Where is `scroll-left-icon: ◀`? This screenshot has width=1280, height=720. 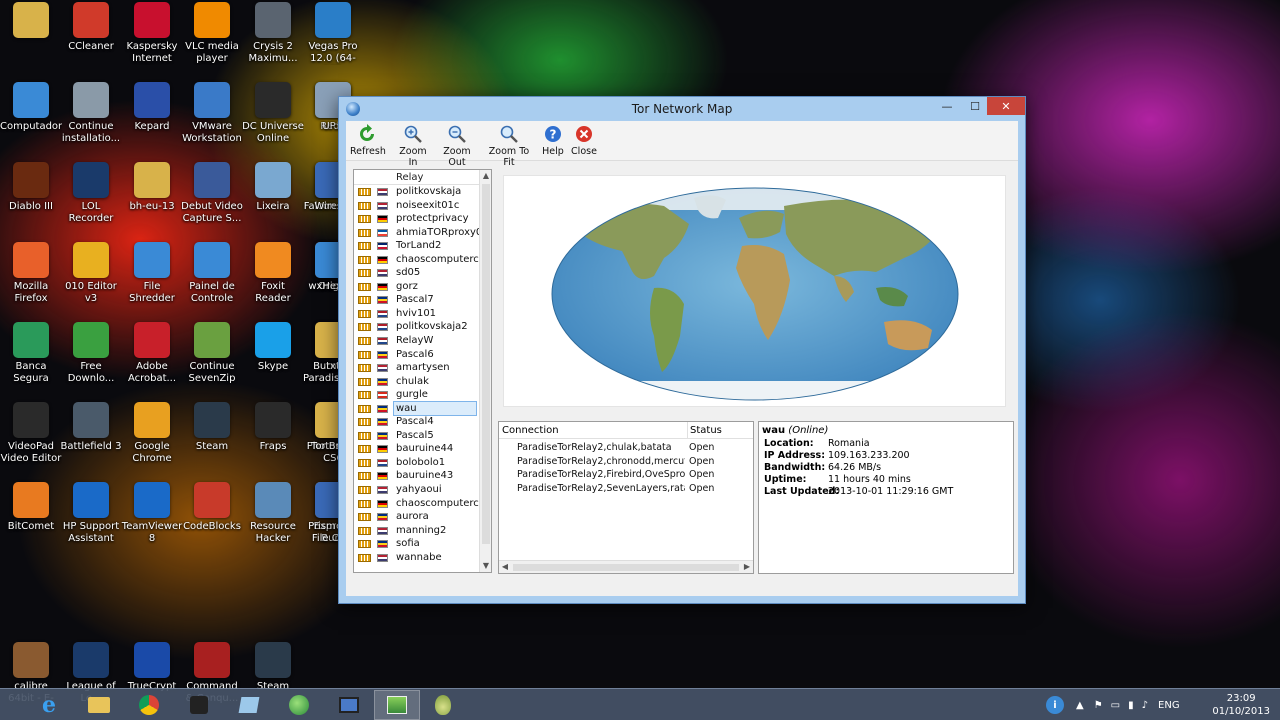
scroll-left-icon: ◀ is located at coordinates (505, 567).